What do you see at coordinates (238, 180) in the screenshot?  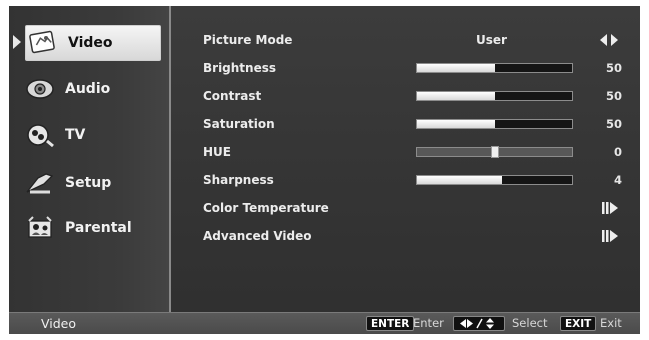 I see `setting-label: Sharpness` at bounding box center [238, 180].